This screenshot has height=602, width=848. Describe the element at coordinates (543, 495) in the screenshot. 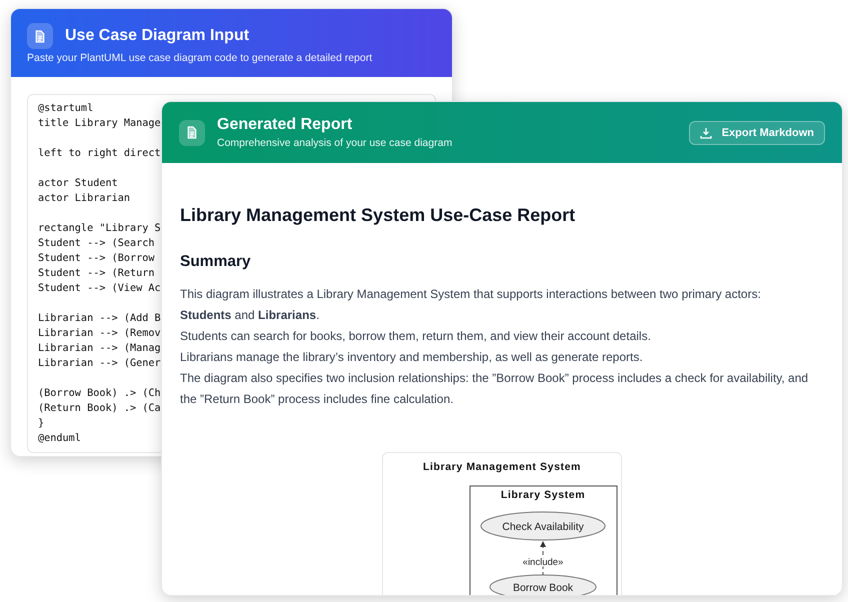

I see `boundary-label: Library System` at that location.